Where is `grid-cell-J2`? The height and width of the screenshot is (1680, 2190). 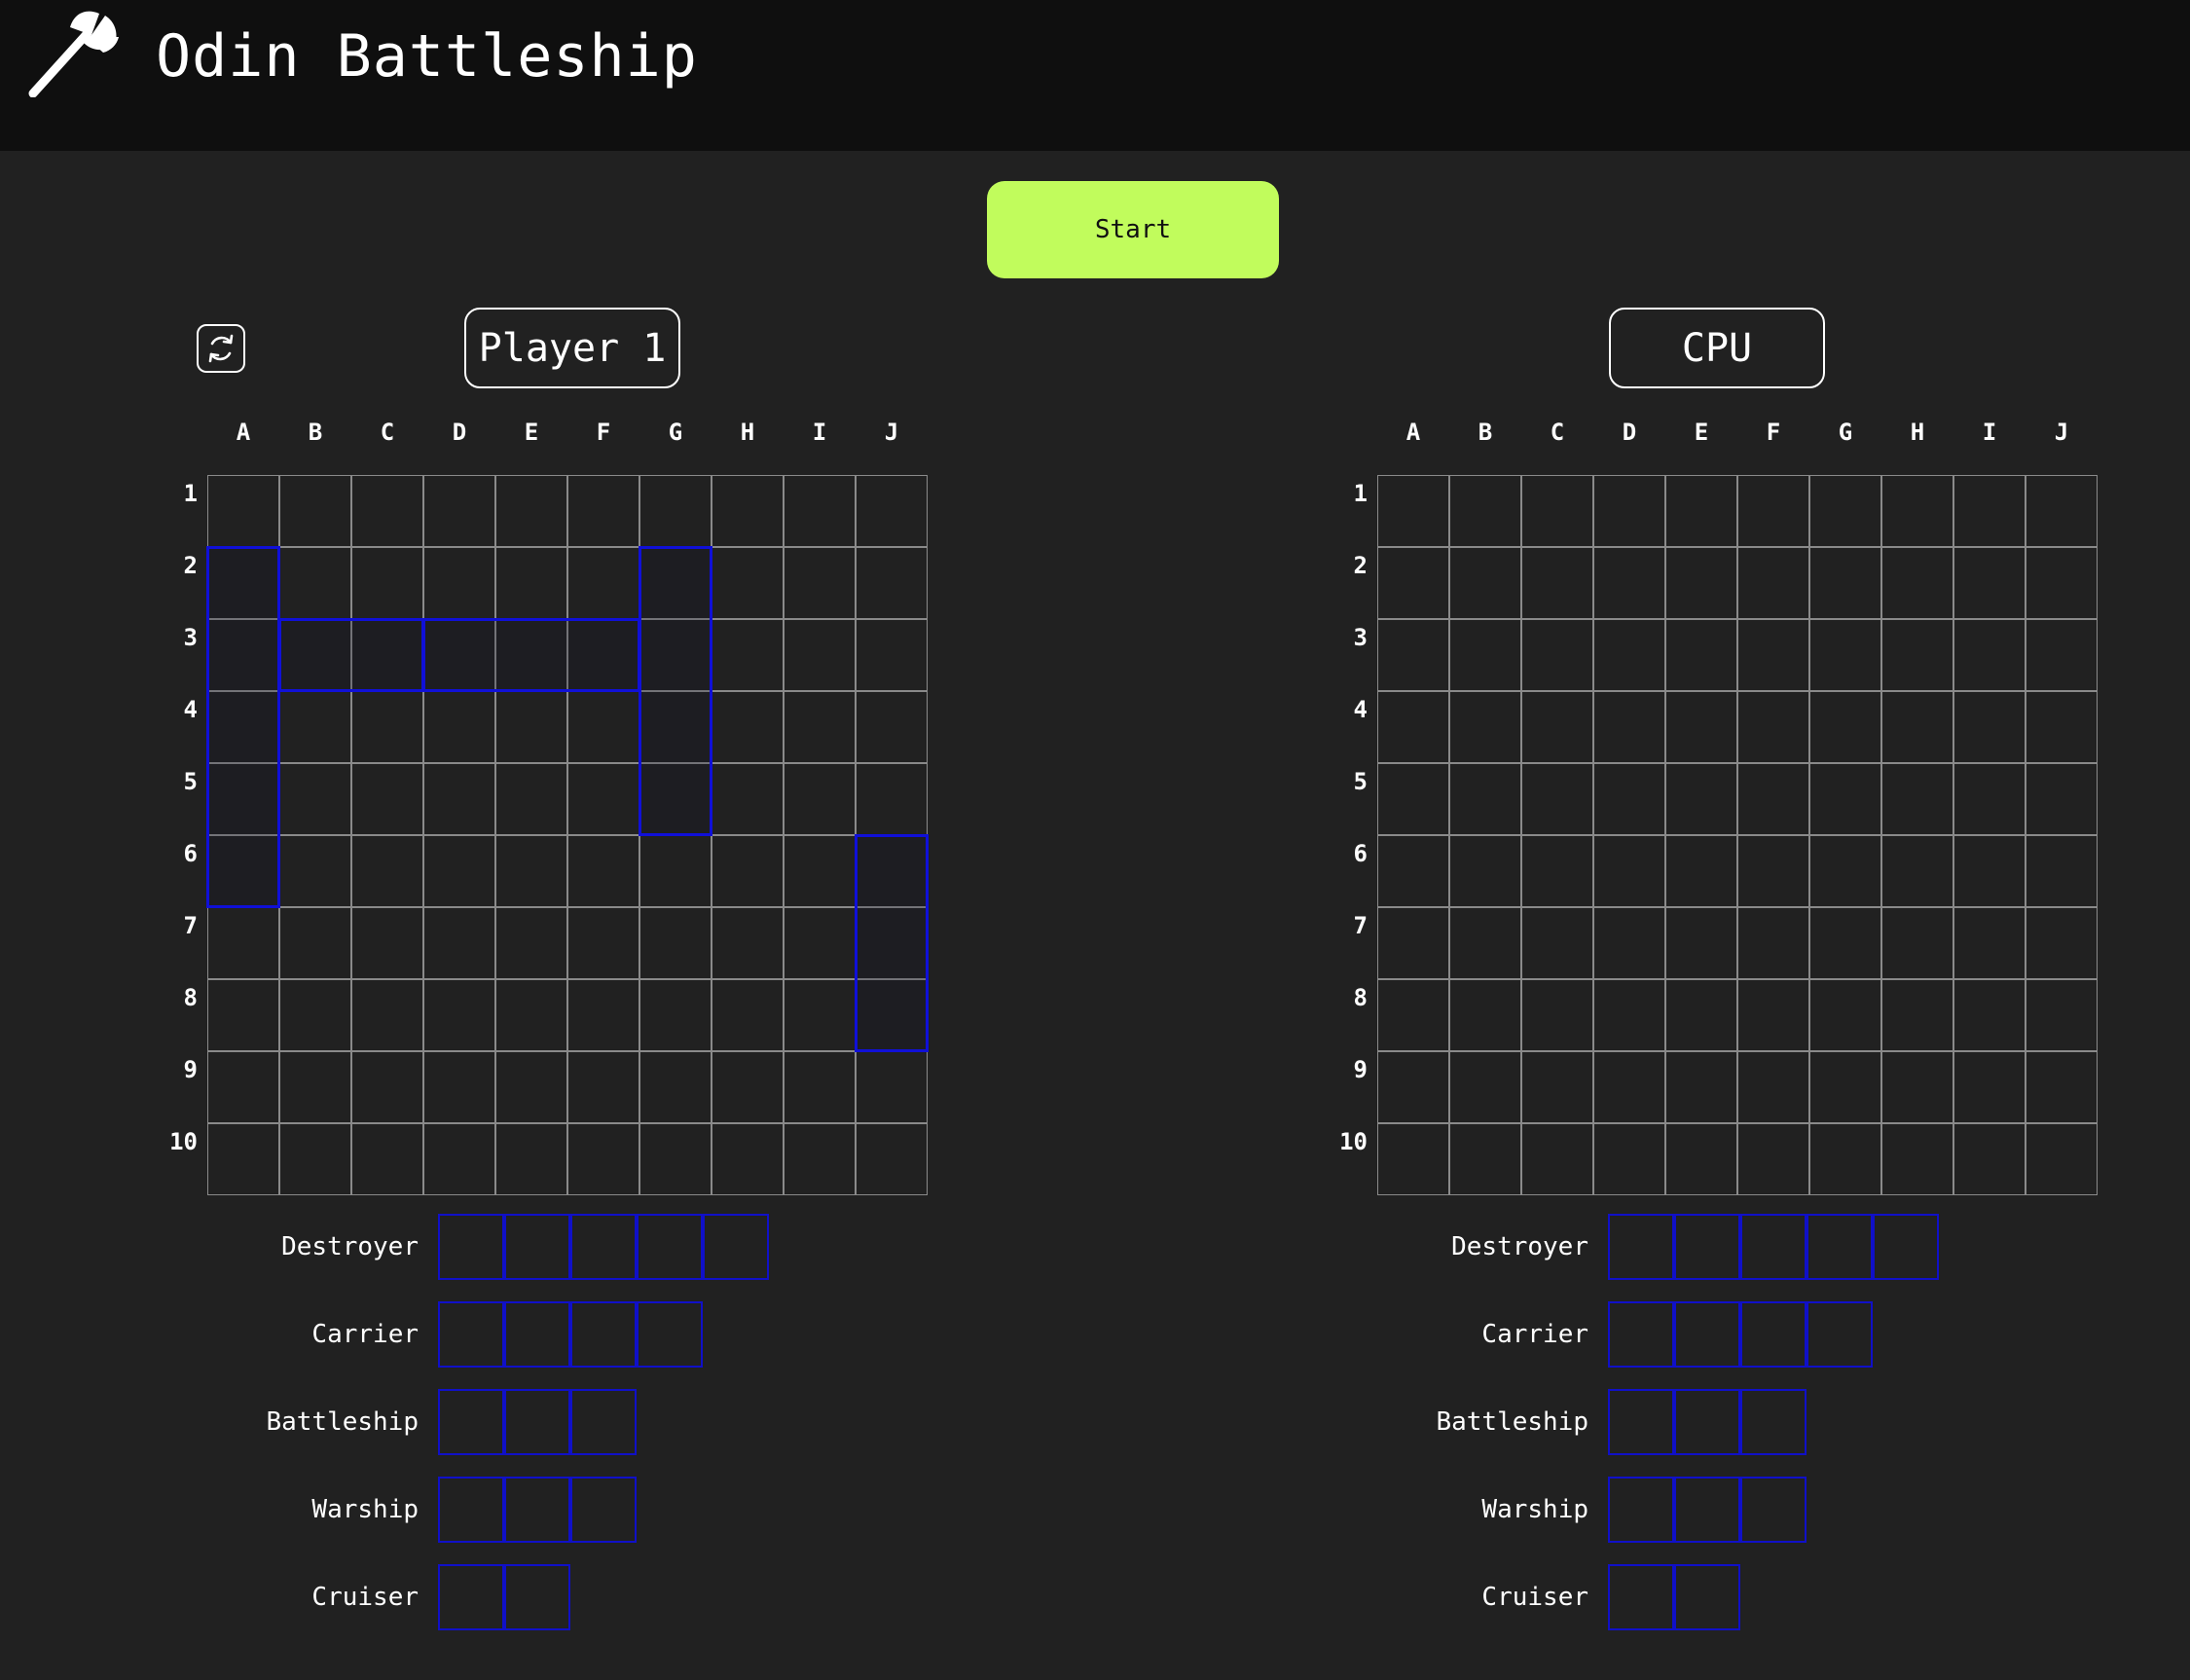
grid-cell-J2 is located at coordinates (2062, 583).